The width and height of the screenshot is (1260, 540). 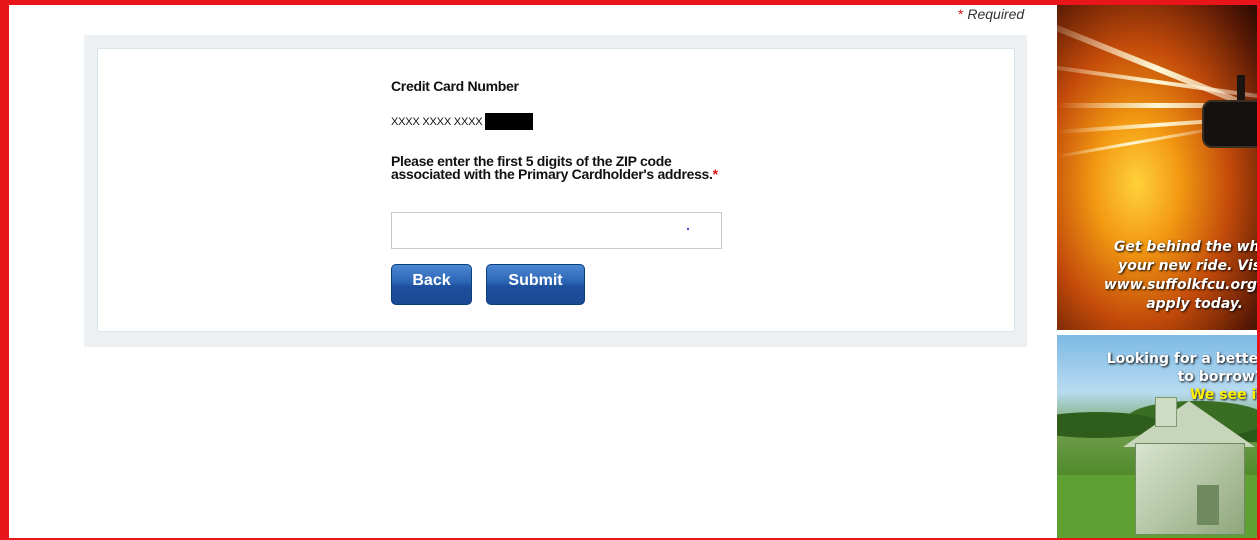 I want to click on ad-line: www.suffolkfcu.org, so click(x=1180, y=285).